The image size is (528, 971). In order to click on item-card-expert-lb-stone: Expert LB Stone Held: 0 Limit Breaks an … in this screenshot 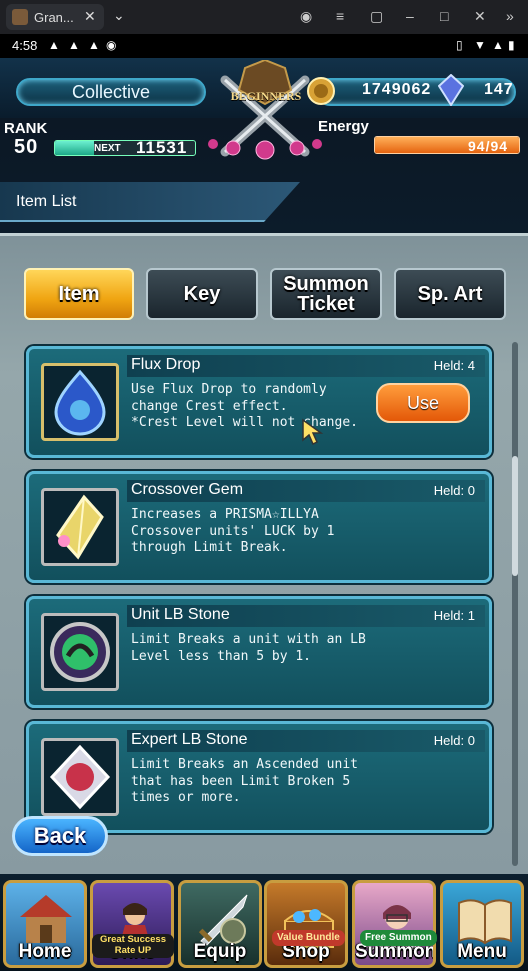, I will do `click(259, 777)`.